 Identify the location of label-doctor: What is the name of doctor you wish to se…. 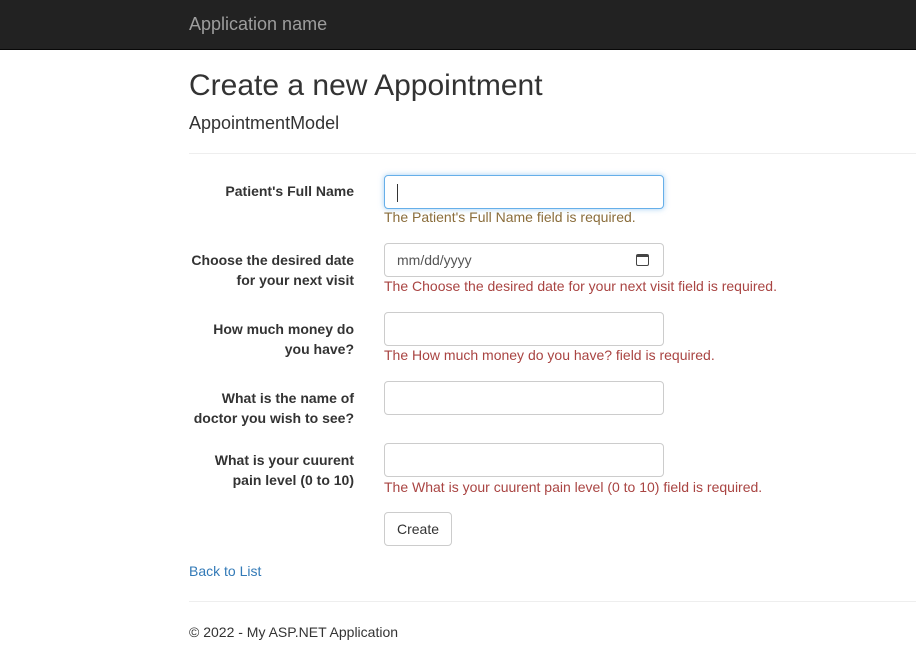
(271, 408).